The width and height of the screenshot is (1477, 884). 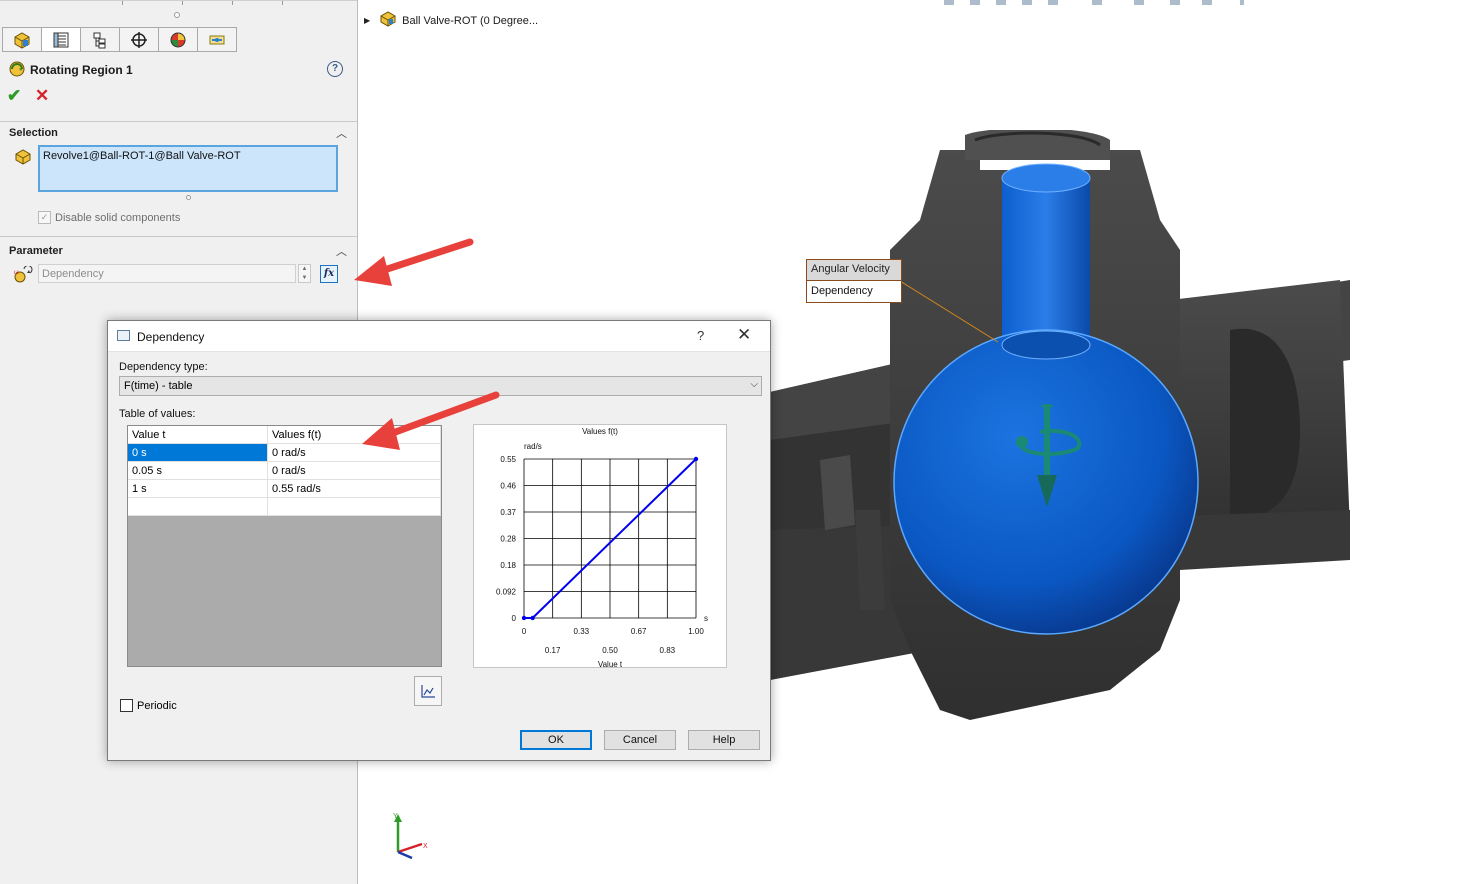 I want to click on dialog-title: Dependency, so click(x=171, y=337).